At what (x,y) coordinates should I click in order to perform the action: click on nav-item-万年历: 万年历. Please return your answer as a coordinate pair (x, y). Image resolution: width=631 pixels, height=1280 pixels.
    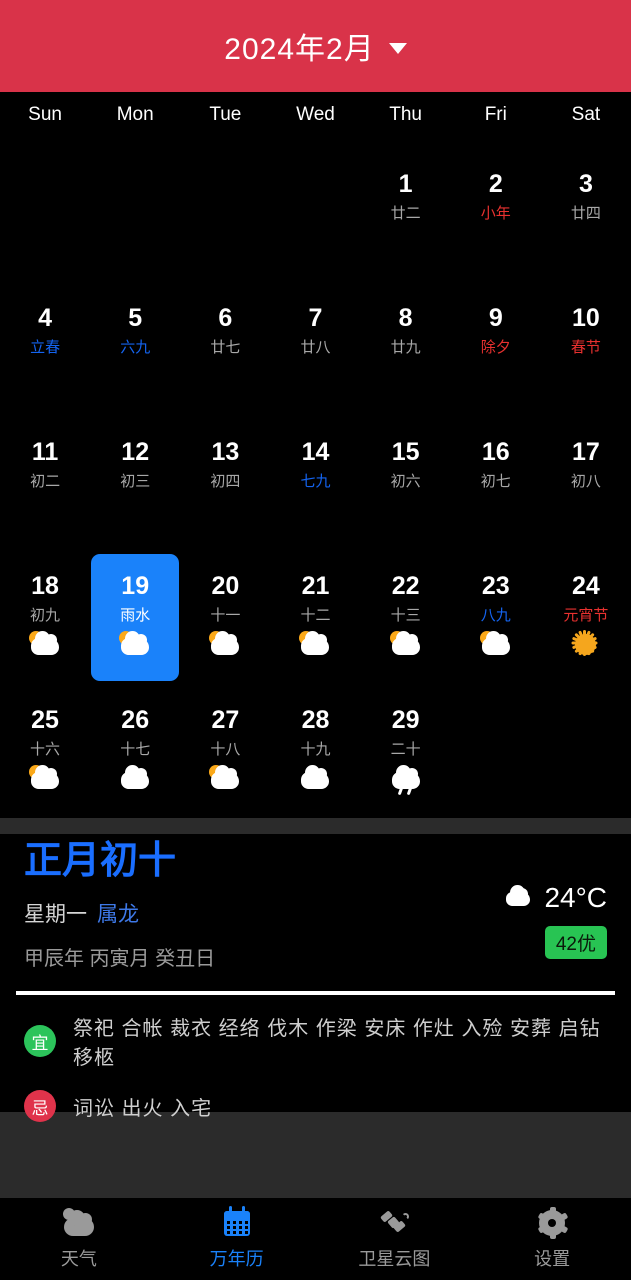
    Looking at the image, I should click on (237, 1238).